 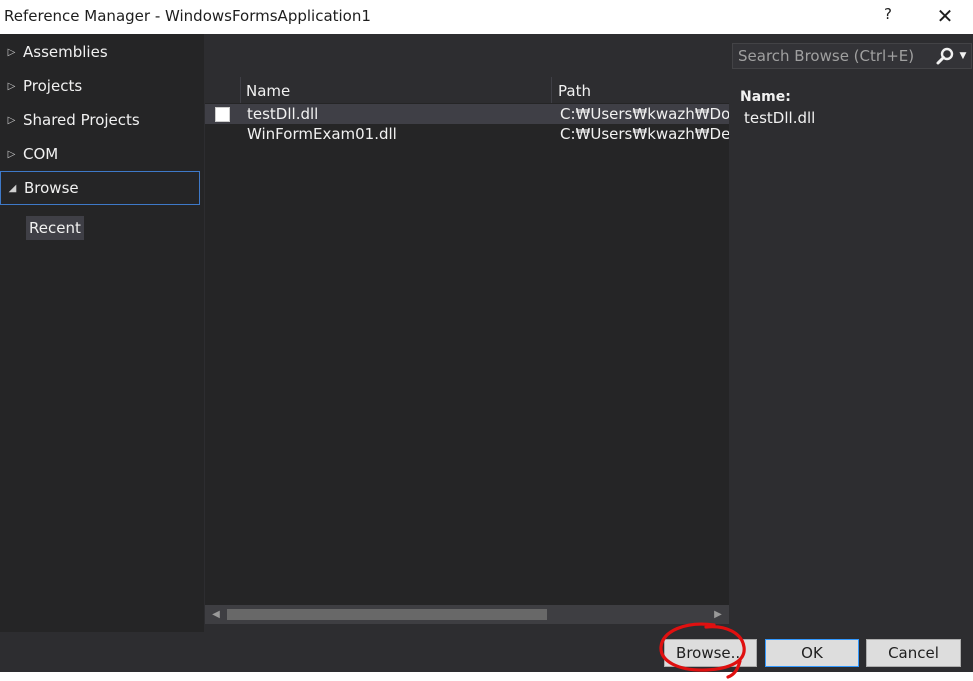 I want to click on nav-item-label: Shared Projects, so click(x=81, y=120).